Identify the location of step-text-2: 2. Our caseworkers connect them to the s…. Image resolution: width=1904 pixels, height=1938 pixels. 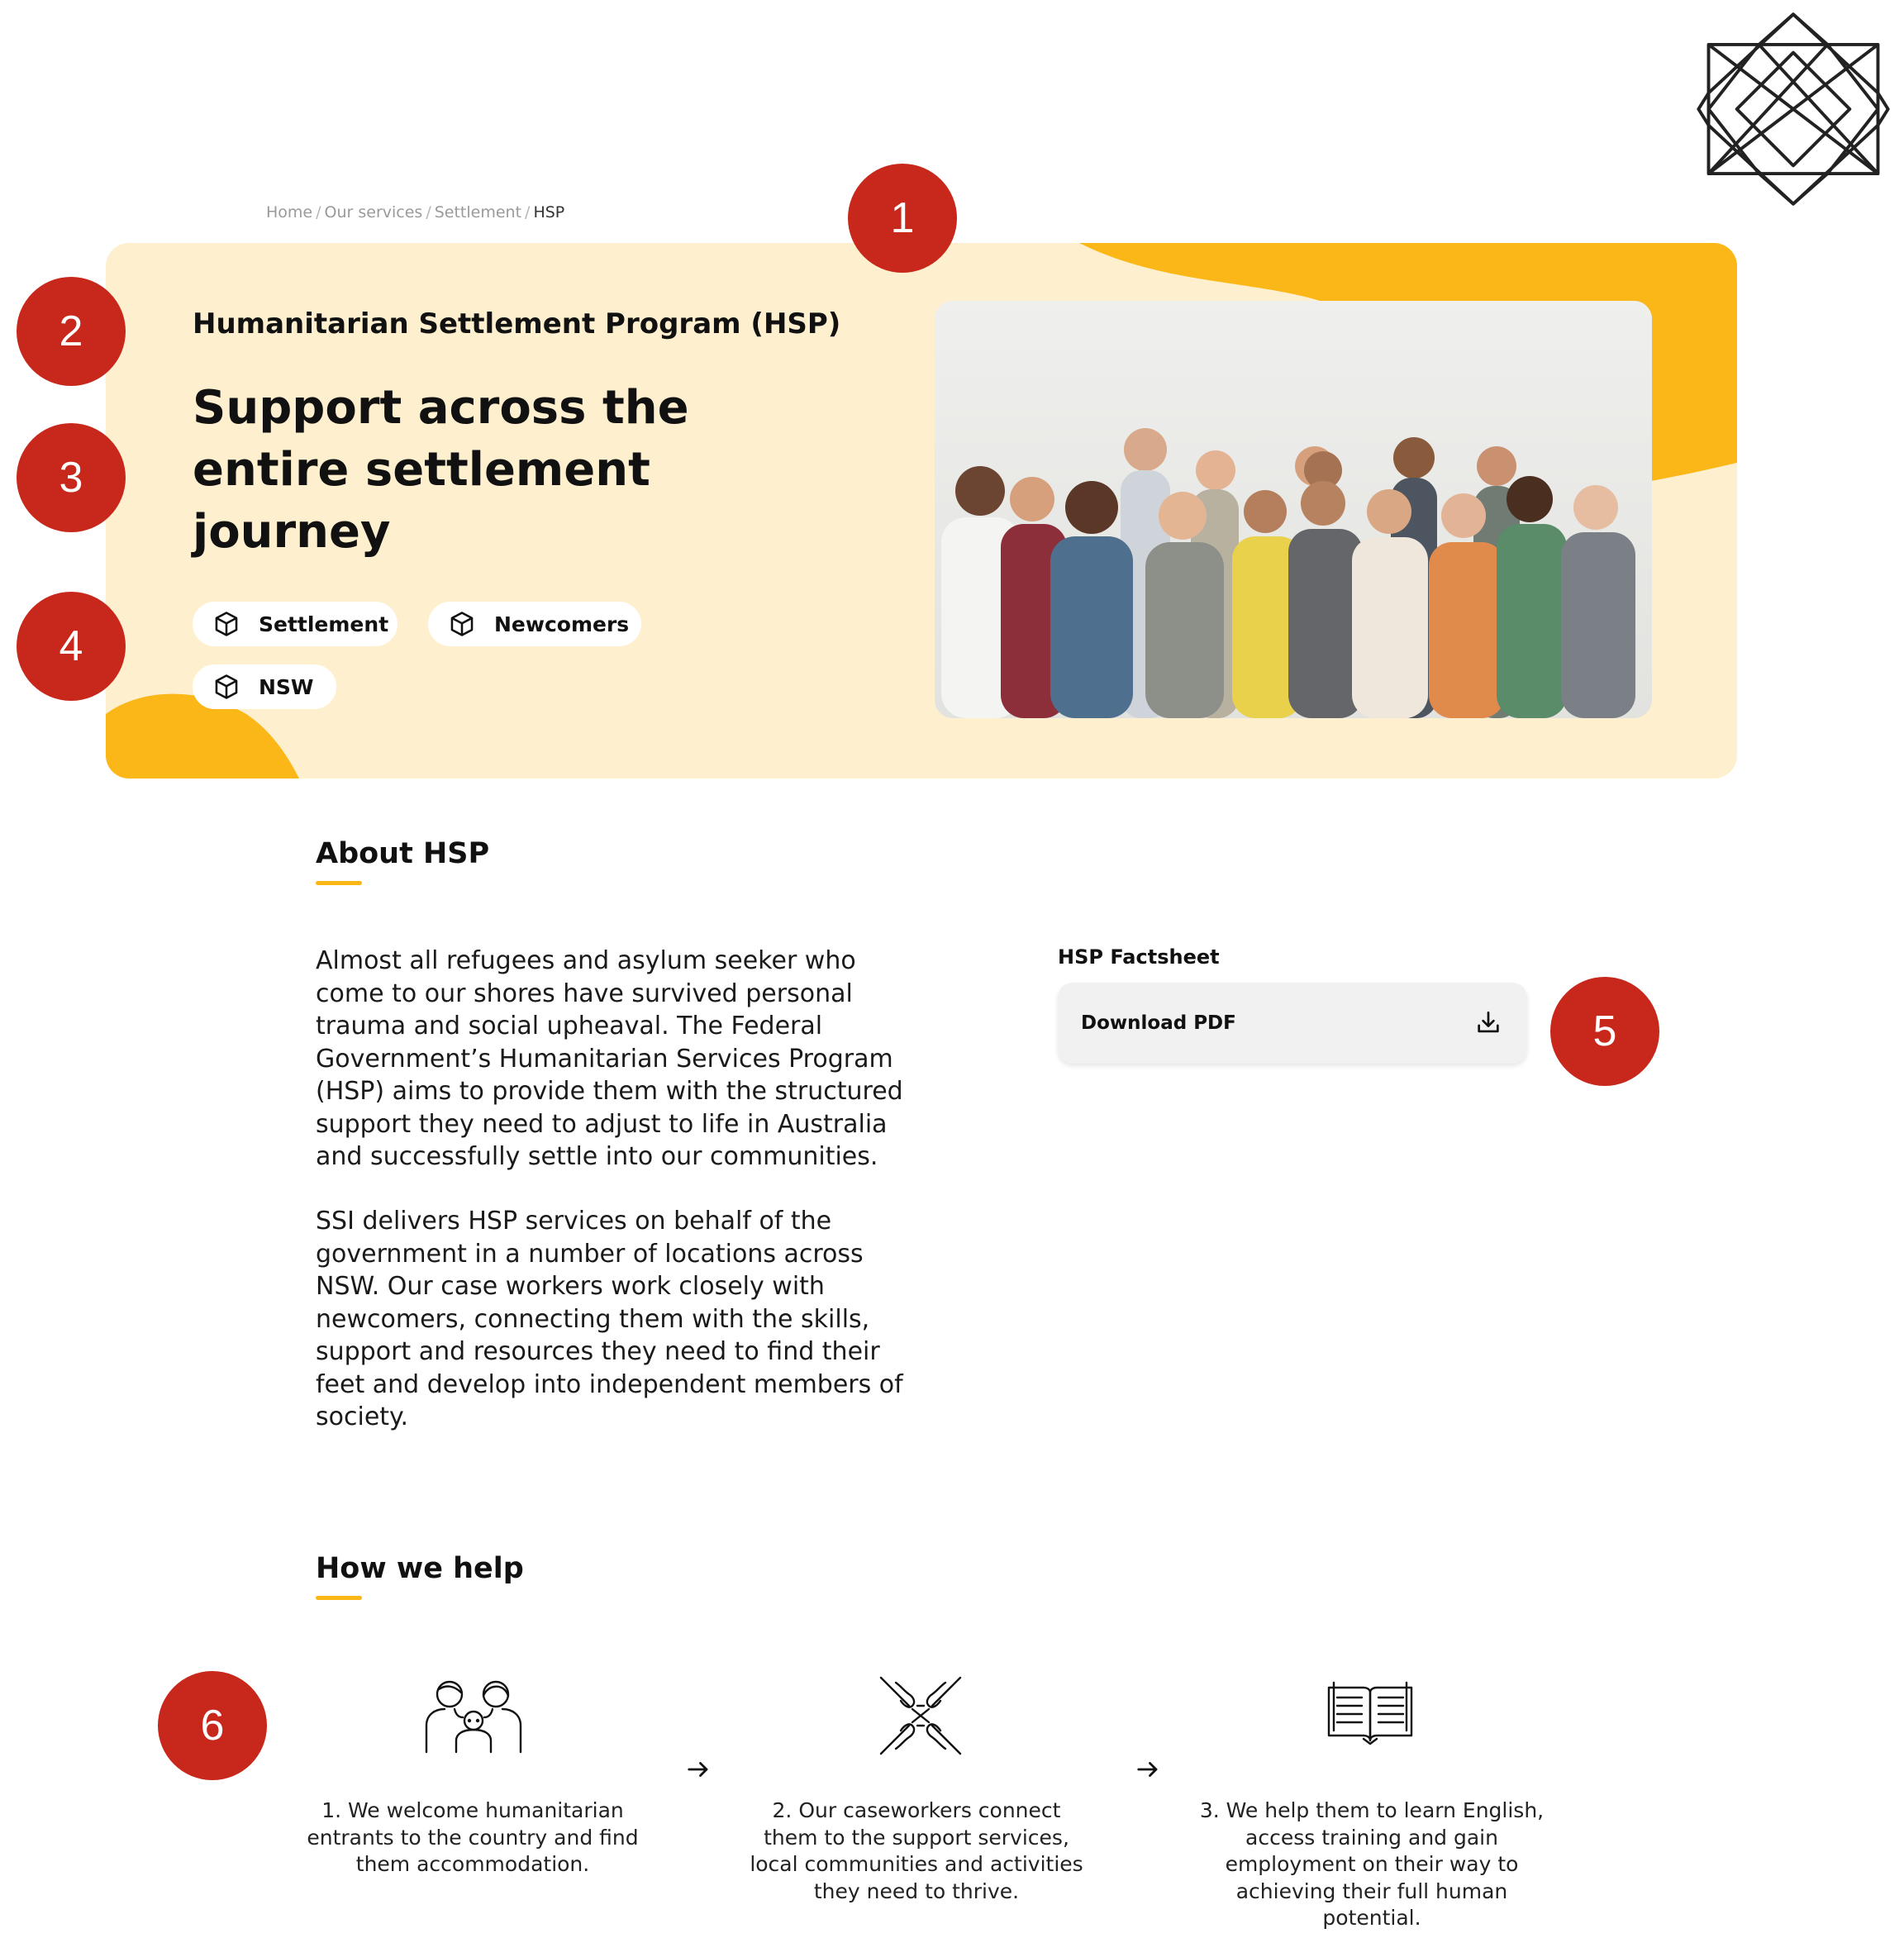
(916, 1850).